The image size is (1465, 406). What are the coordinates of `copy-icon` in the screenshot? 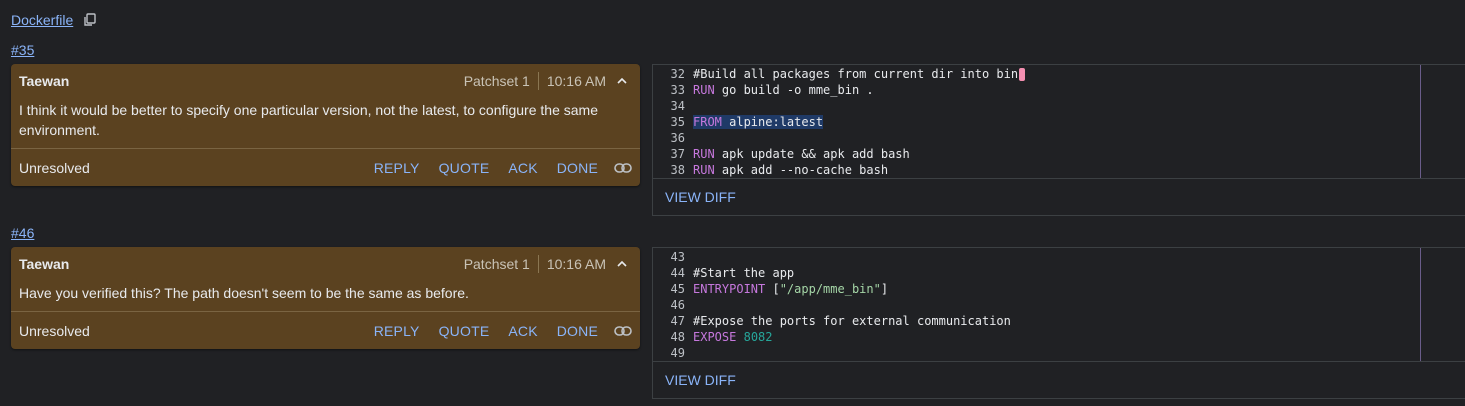 It's located at (90, 20).